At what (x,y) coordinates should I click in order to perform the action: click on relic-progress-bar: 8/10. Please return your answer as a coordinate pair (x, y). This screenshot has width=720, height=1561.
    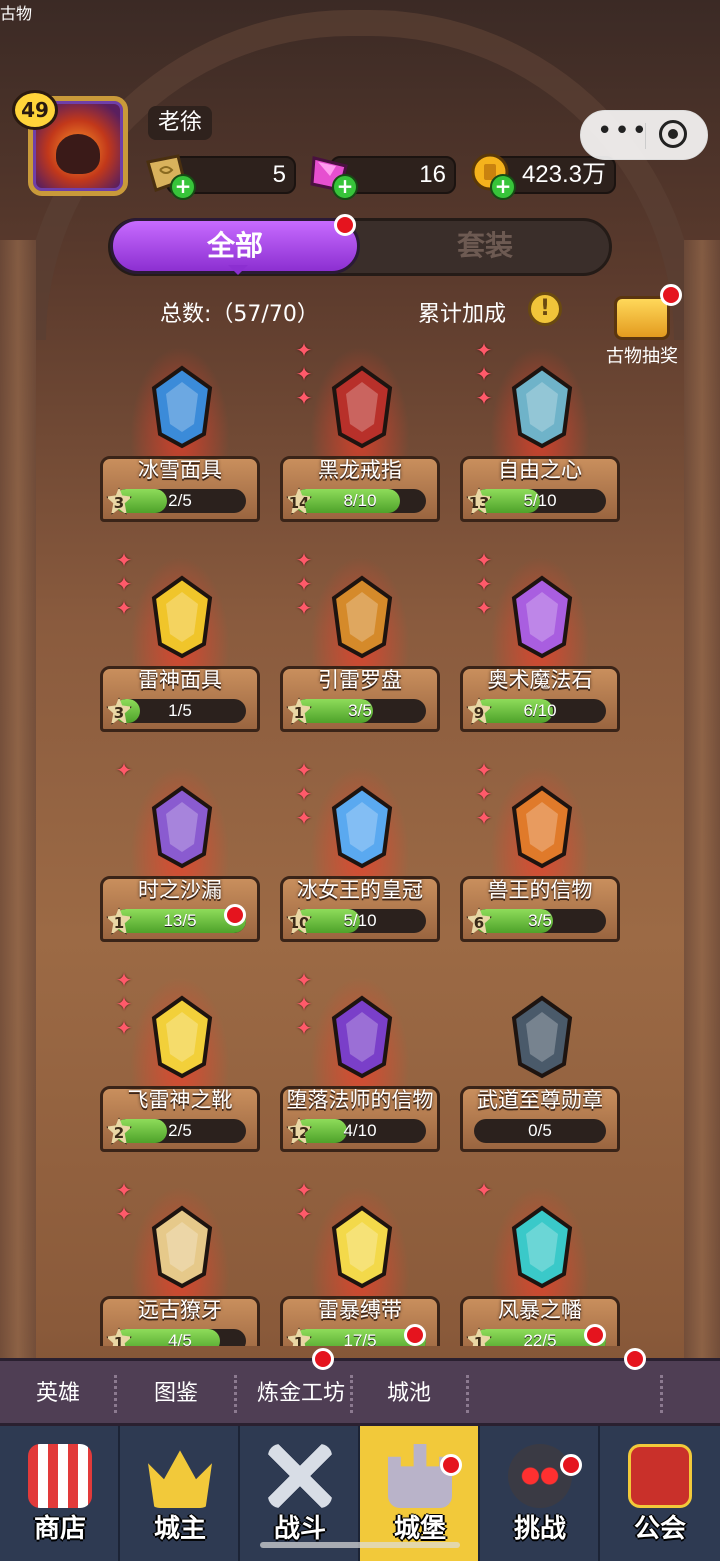
    Looking at the image, I should click on (360, 501).